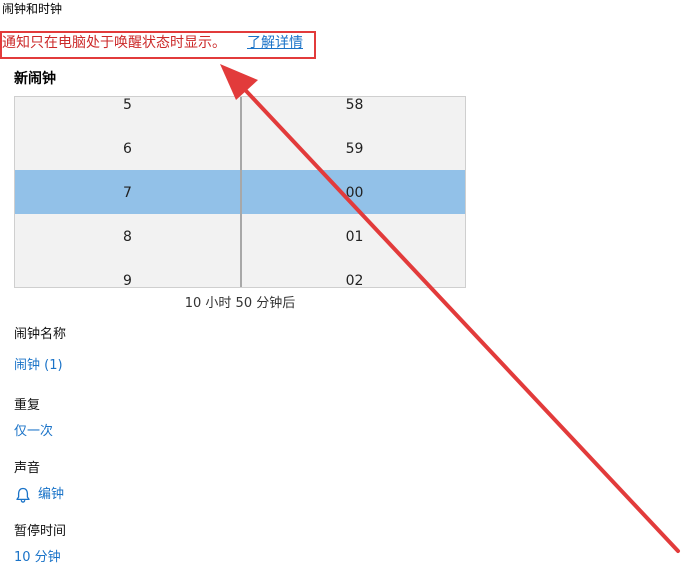  Describe the element at coordinates (353, 237) in the screenshot. I see `minute-option: 01` at that location.